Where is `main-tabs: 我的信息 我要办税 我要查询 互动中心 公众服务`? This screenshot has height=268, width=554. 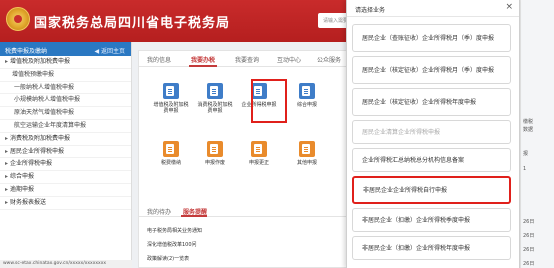 main-tabs: 我的信息 我要办税 我要查询 互动中心 公众服务 is located at coordinates (245, 59).